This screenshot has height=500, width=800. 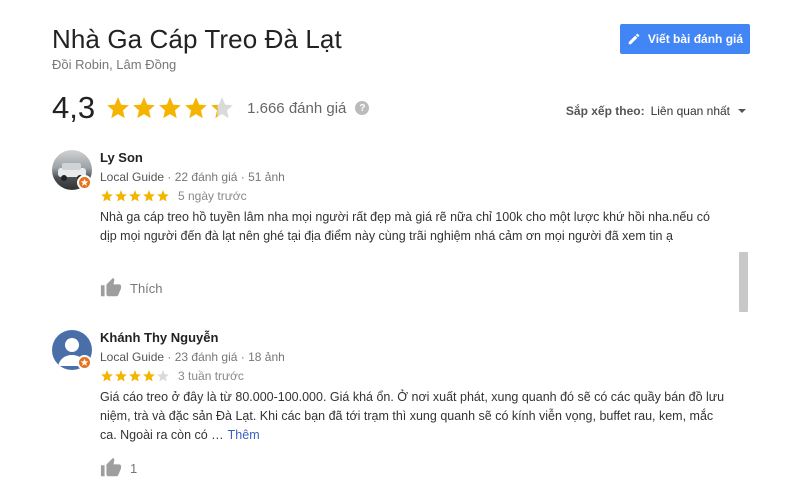 What do you see at coordinates (605, 111) in the screenshot?
I see `sort-label: Sắp xếp theo:` at bounding box center [605, 111].